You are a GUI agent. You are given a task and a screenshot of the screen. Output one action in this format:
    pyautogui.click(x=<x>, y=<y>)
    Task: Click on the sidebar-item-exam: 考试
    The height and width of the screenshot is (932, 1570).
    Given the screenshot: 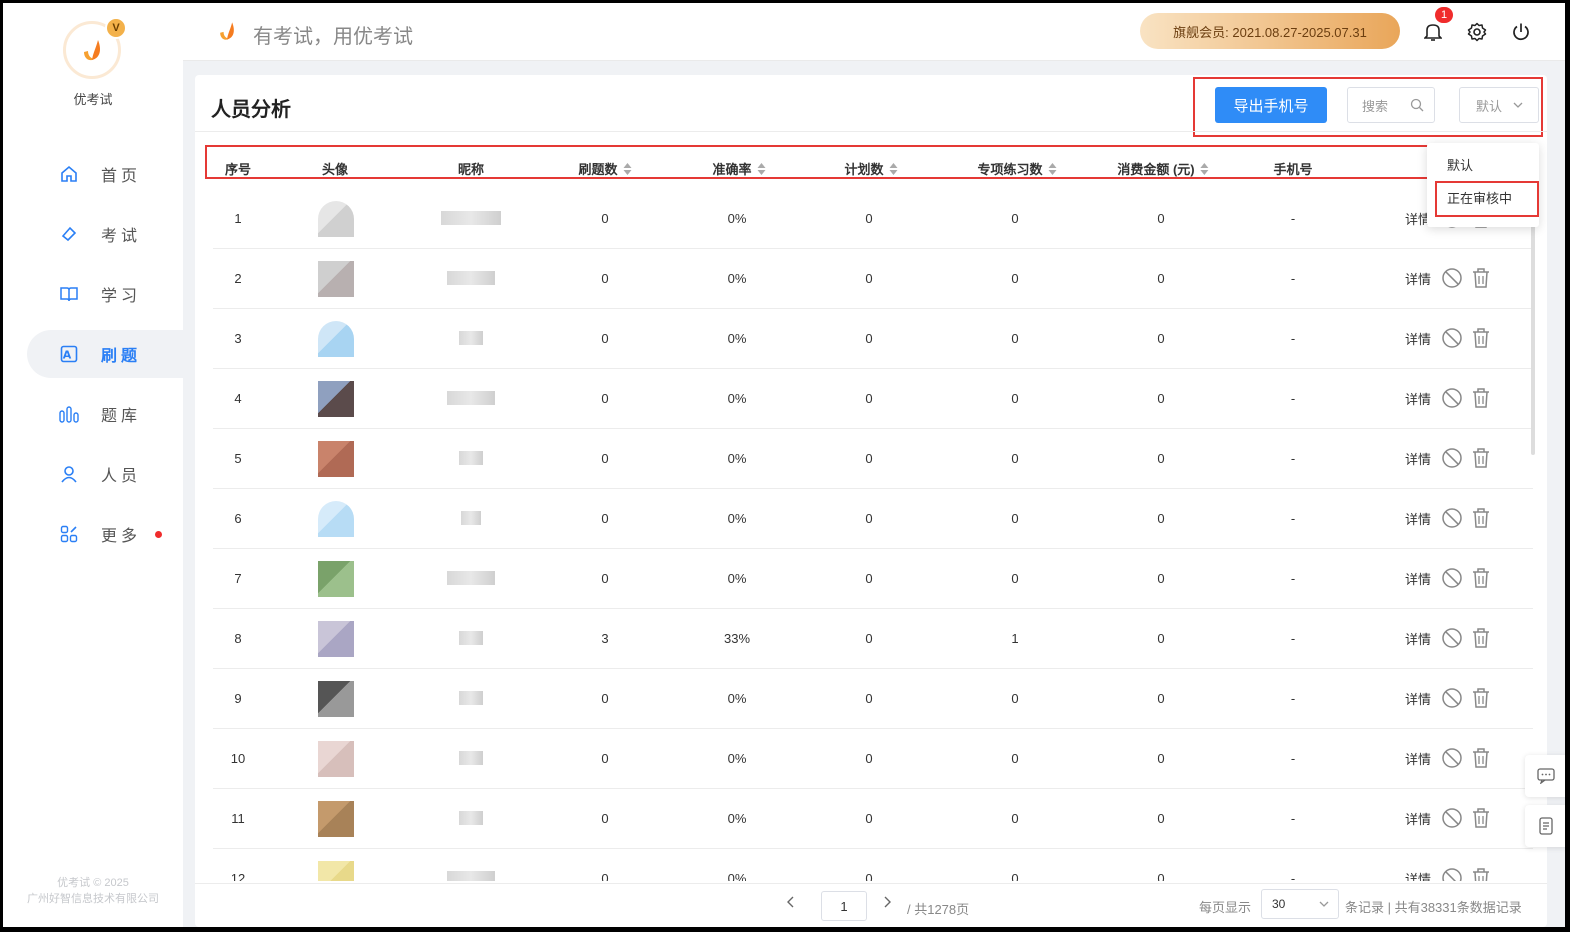 What is the action you would take?
    pyautogui.click(x=105, y=234)
    